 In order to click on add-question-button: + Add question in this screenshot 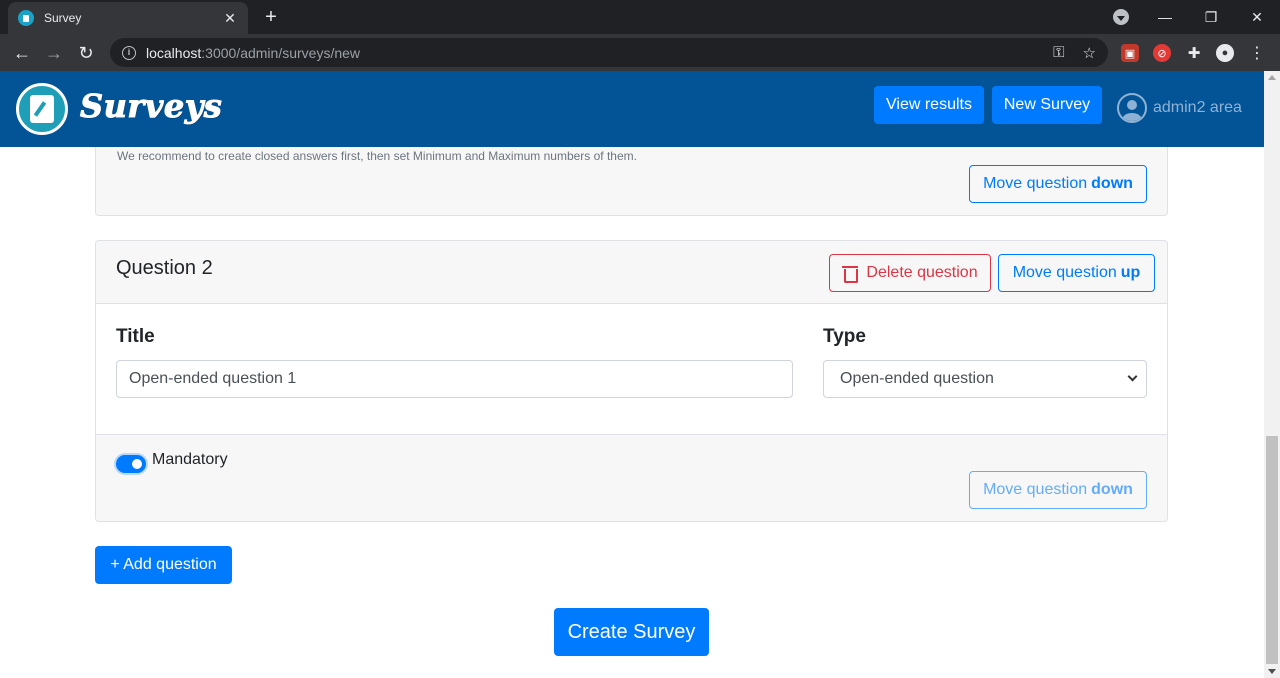, I will do `click(163, 565)`.